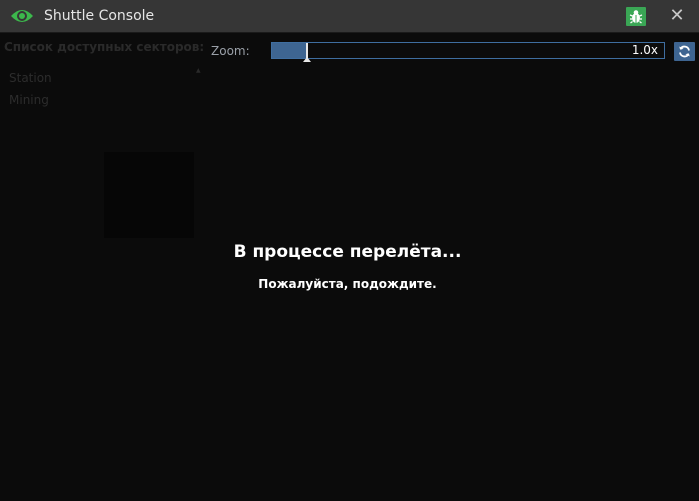  I want to click on zoom-slider: 1.0x, so click(468, 52).